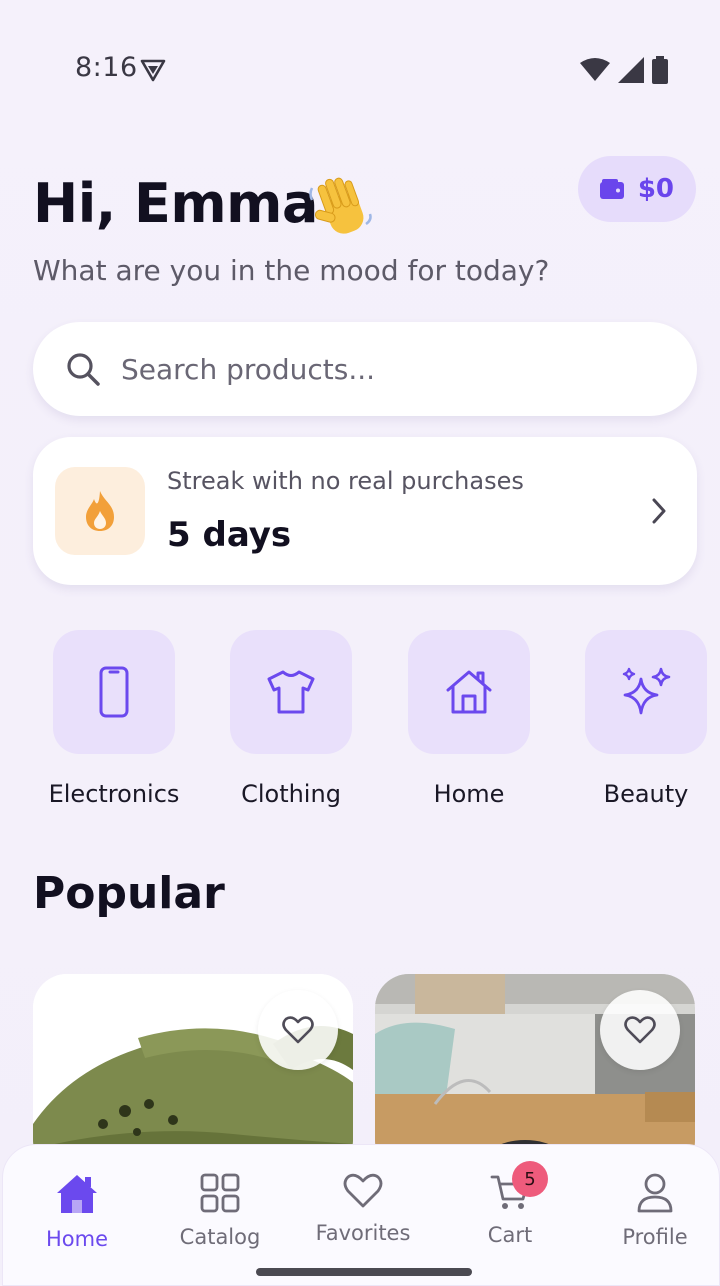  Describe the element at coordinates (364, 1272) in the screenshot. I see `home-indicator` at that location.